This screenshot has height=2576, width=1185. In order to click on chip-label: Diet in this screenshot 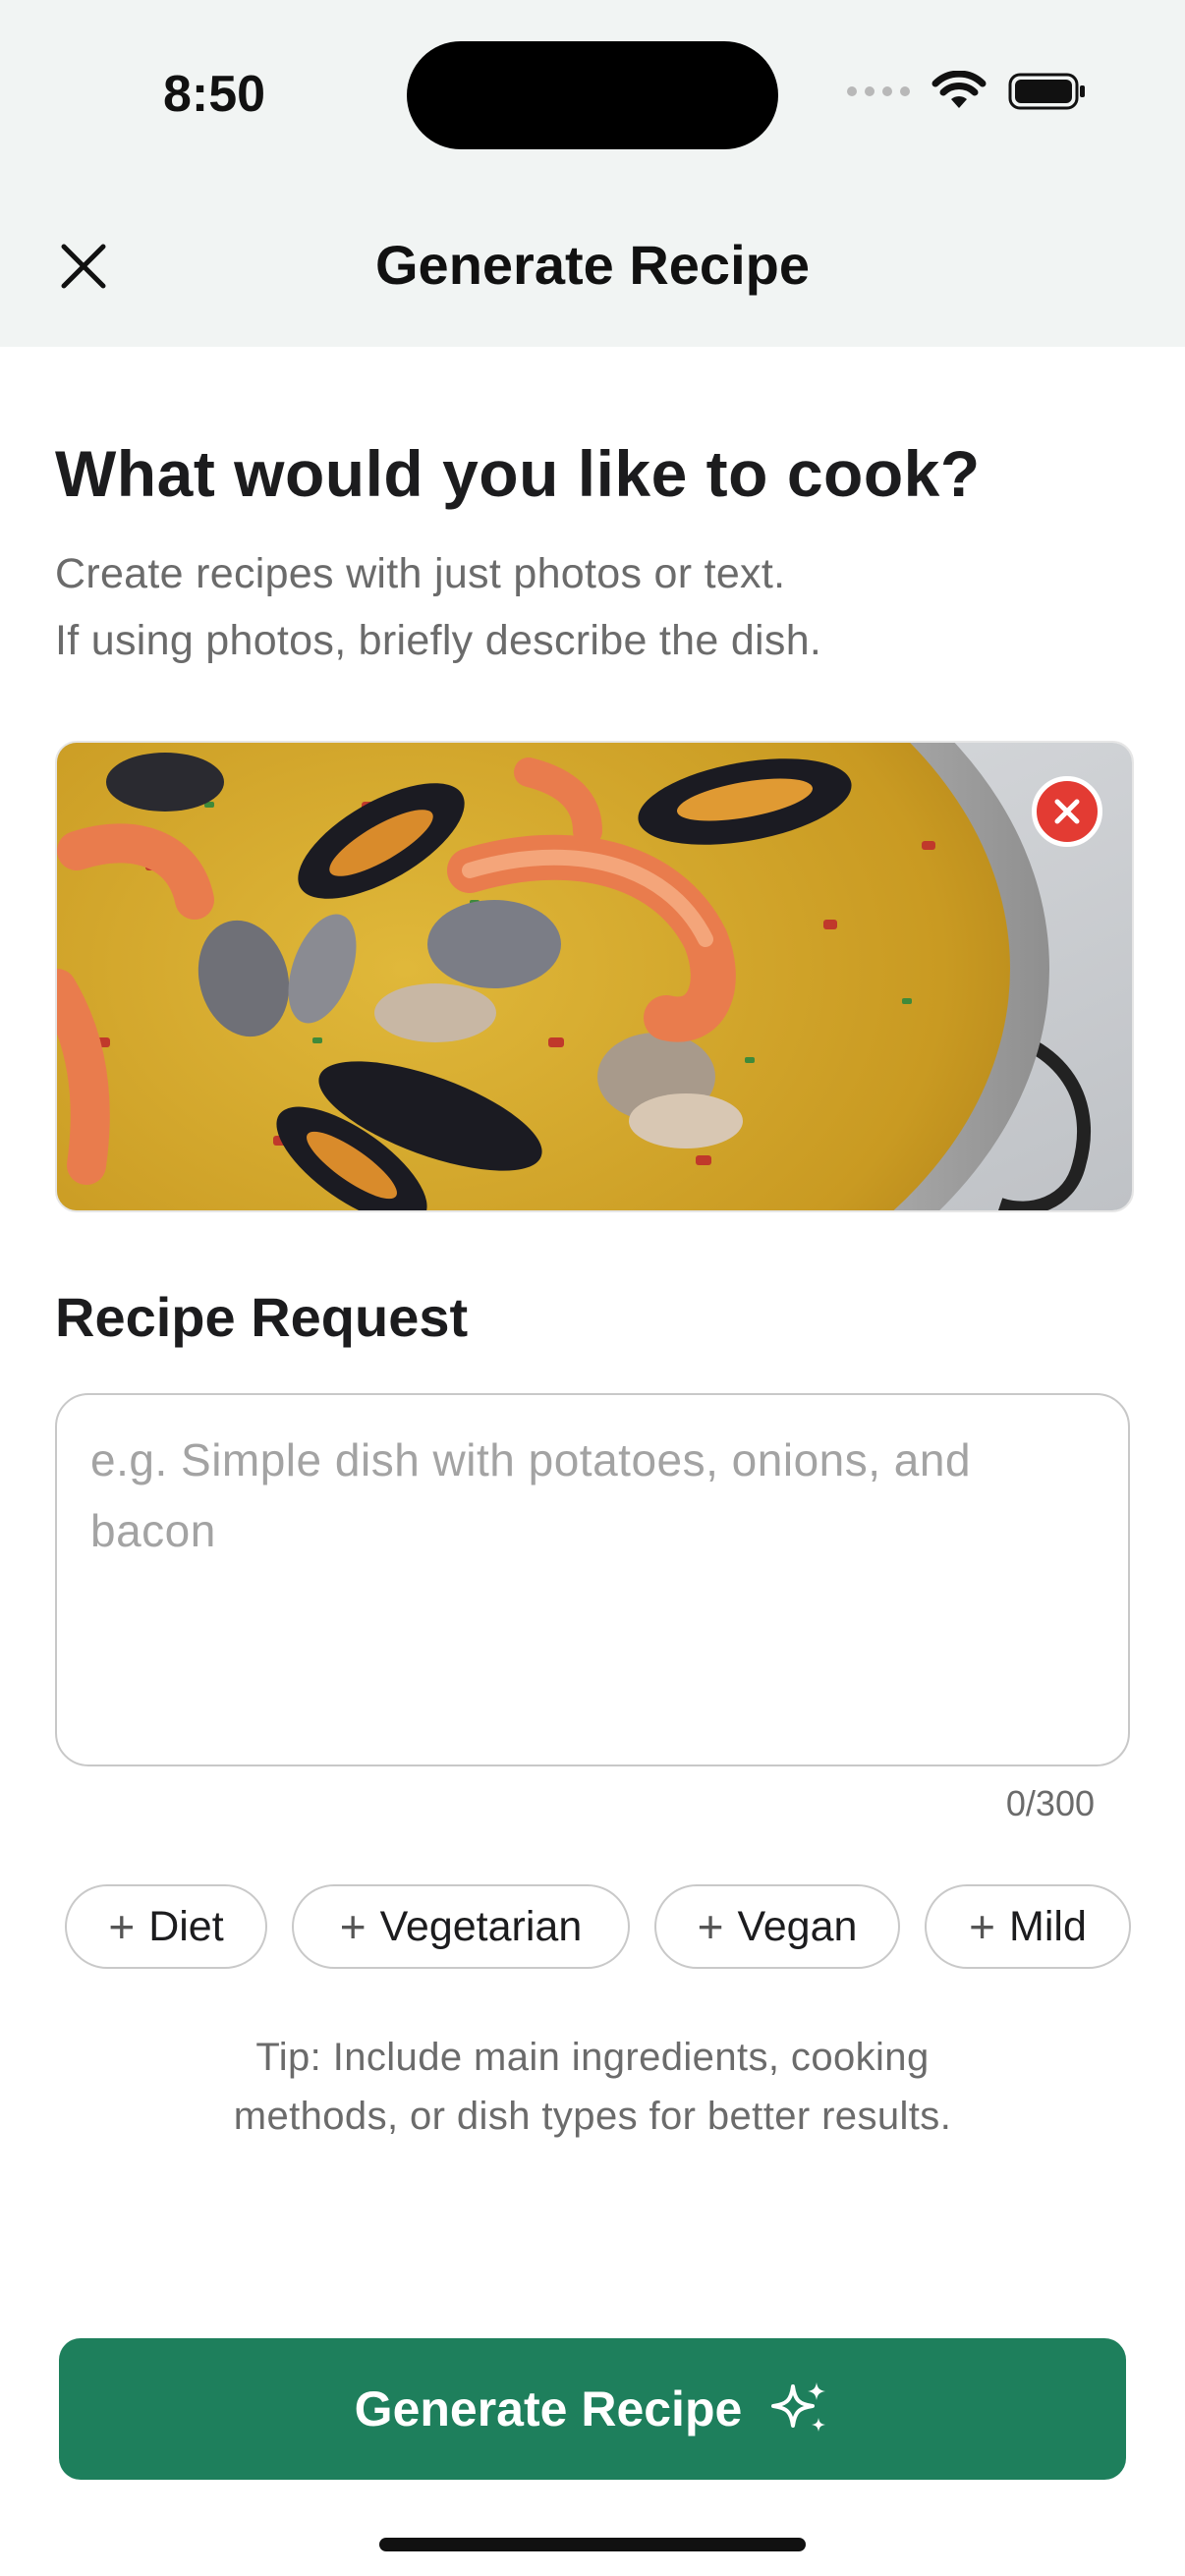, I will do `click(186, 1926)`.